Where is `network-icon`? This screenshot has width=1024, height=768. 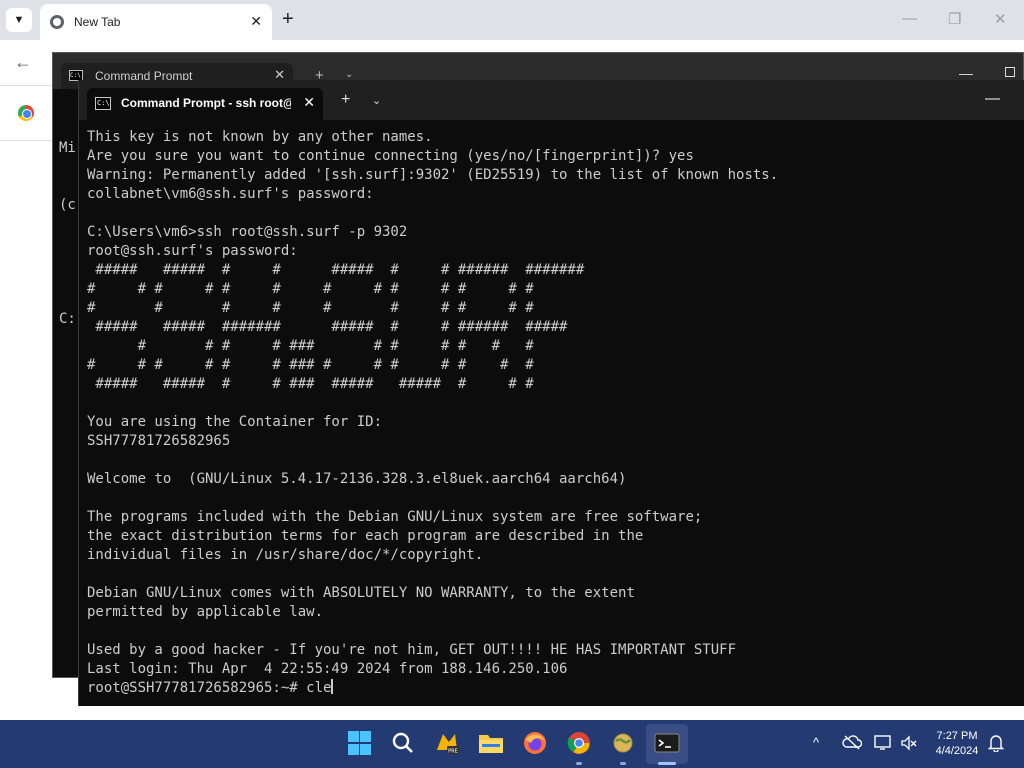
network-icon is located at coordinates (884, 743).